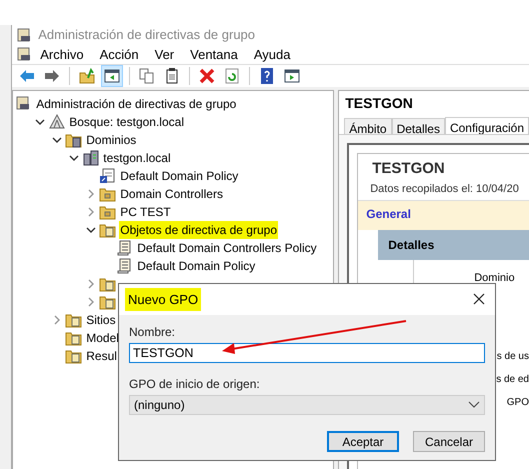  I want to click on menu-item: Ver, so click(164, 54).